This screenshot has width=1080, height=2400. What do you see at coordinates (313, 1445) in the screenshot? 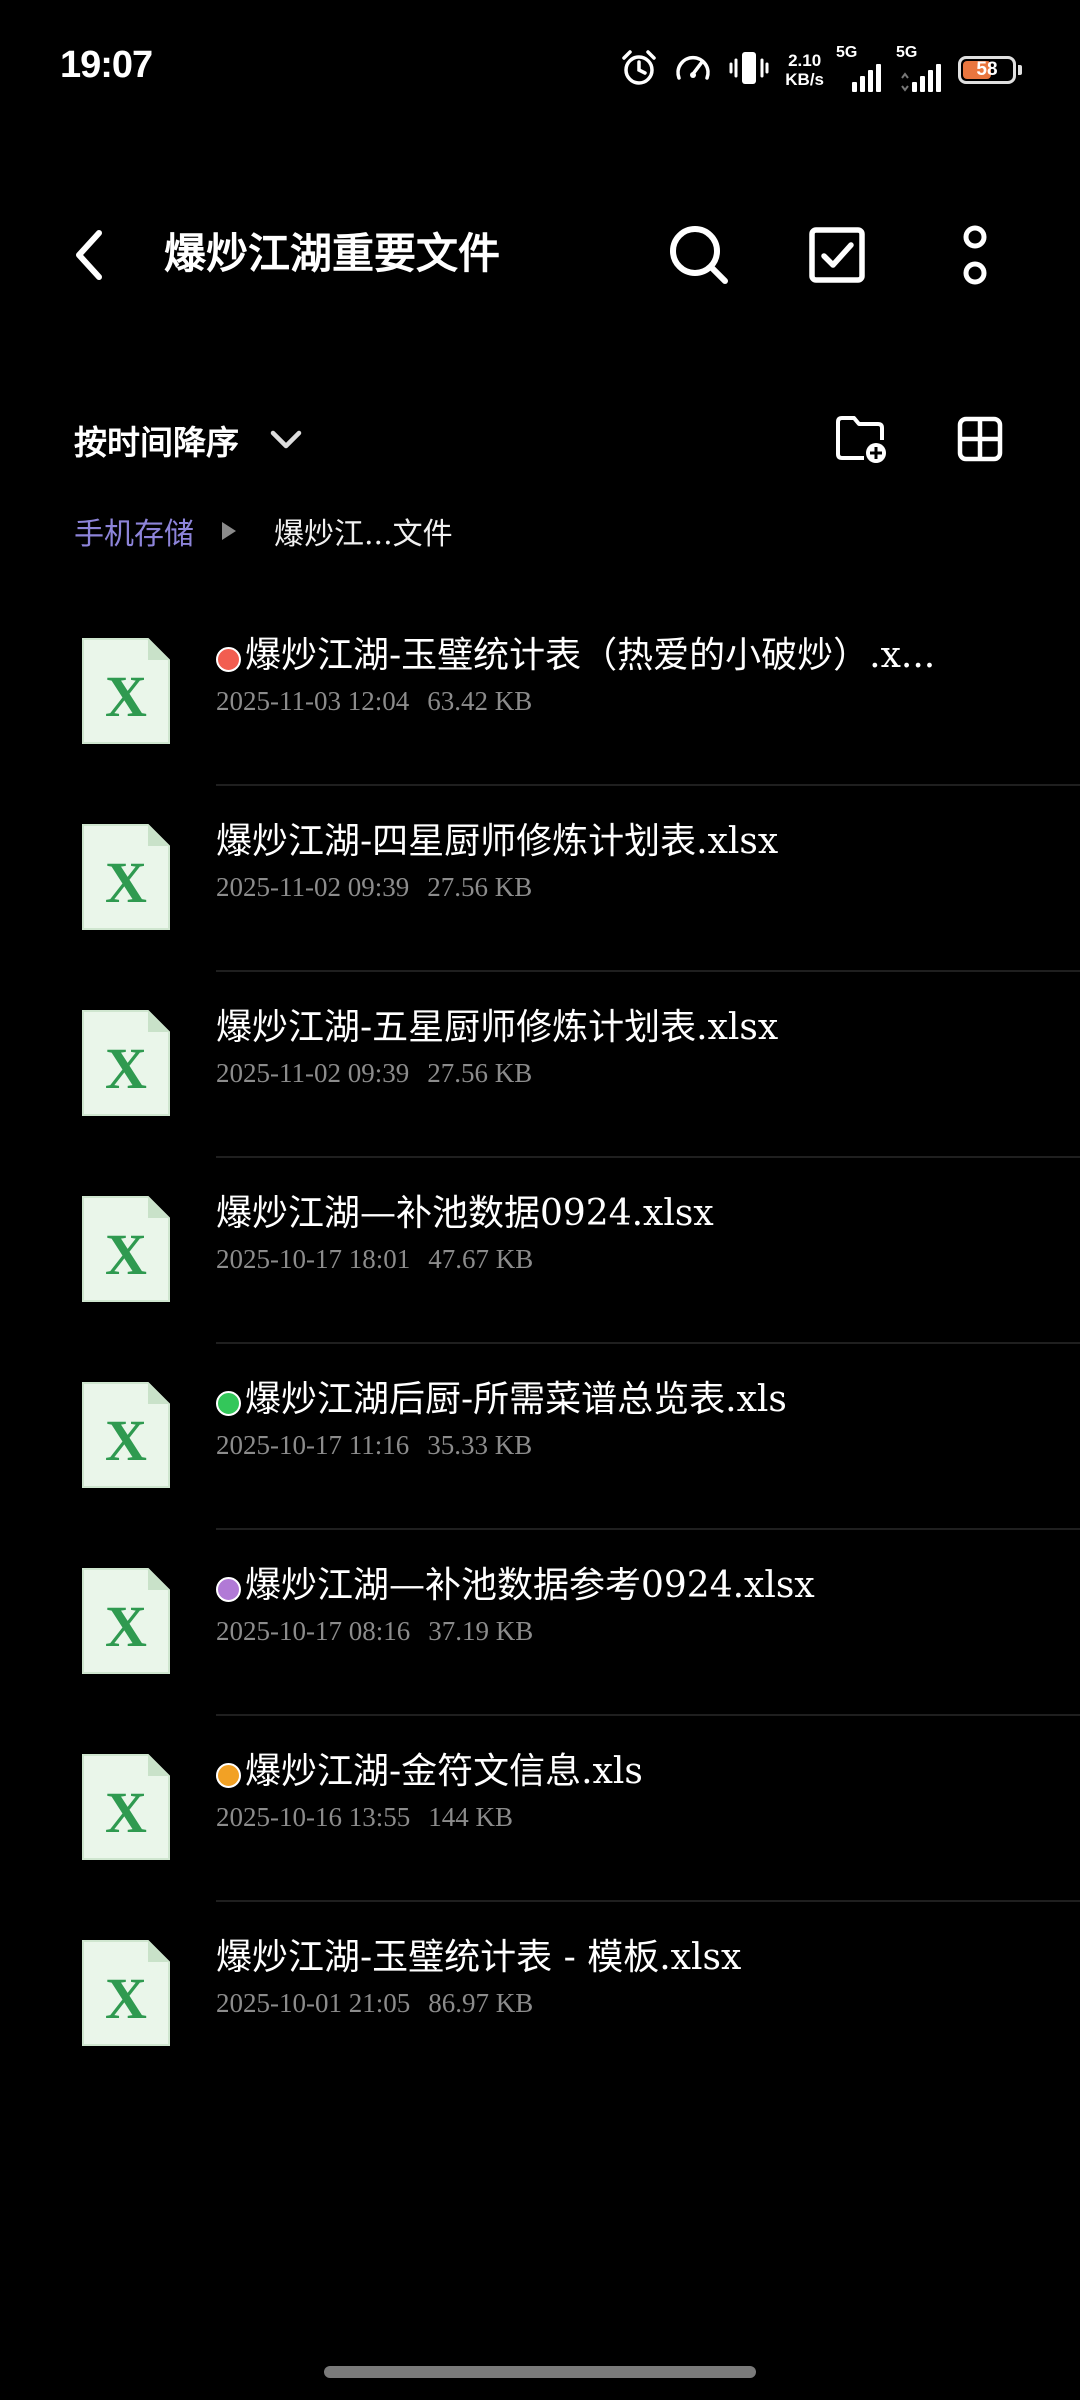
I see `file-date: 2025-10-17 11:16` at bounding box center [313, 1445].